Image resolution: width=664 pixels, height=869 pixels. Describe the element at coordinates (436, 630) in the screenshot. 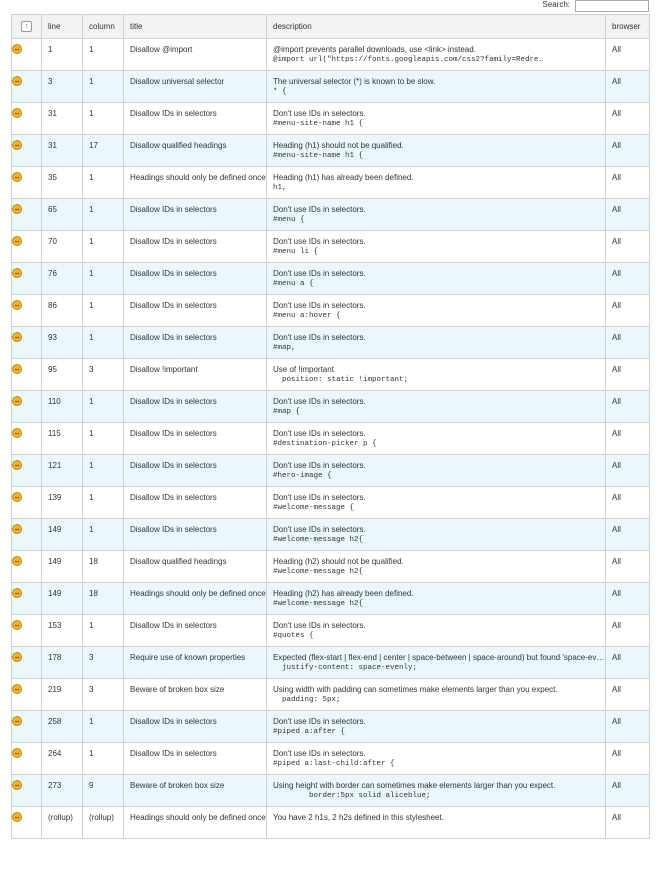

I see `description-cell: Don't use IDs in selectors. #quotes {` at that location.